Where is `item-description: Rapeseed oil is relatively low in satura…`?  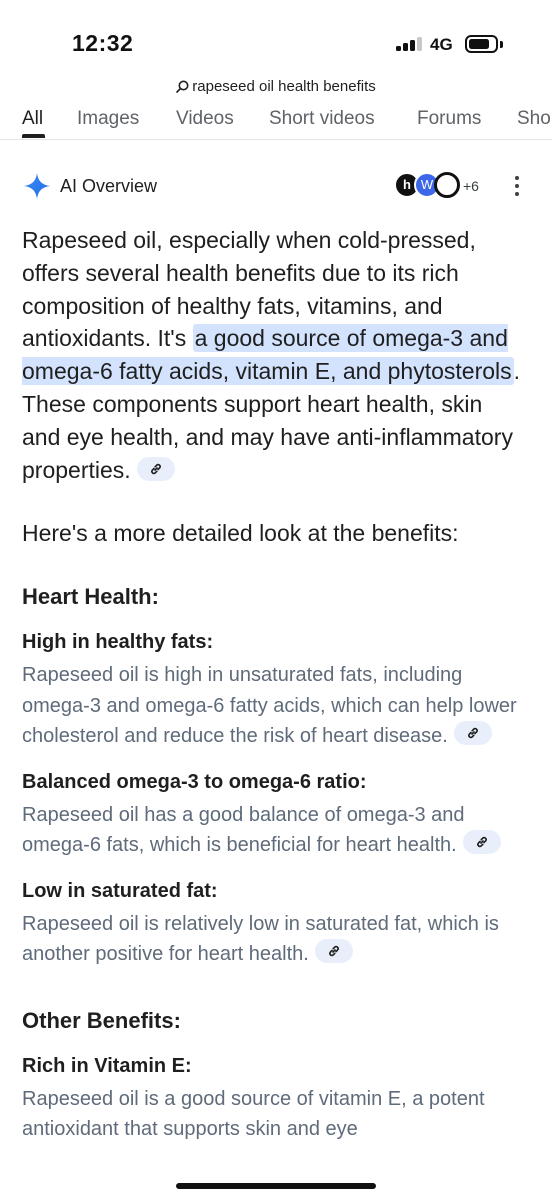 item-description: Rapeseed oil is relatively low in satura… is located at coordinates (272, 939).